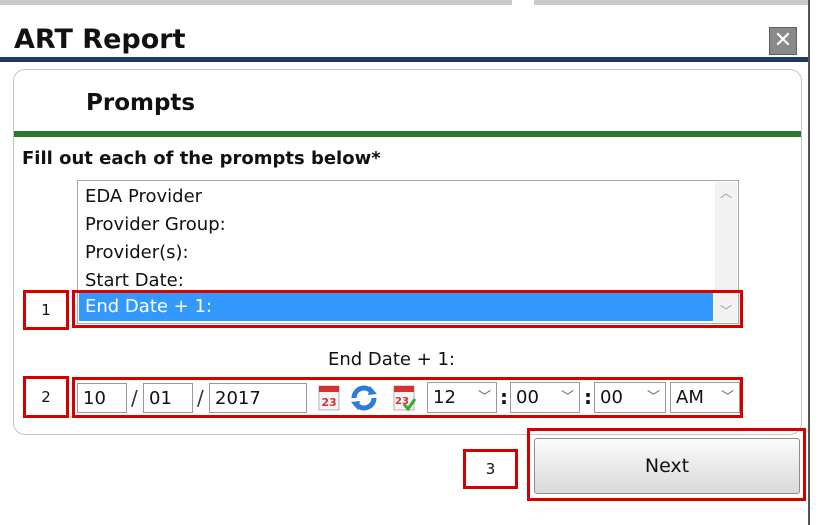  Describe the element at coordinates (100, 39) in the screenshot. I see `dialog-title: ART Report` at that location.